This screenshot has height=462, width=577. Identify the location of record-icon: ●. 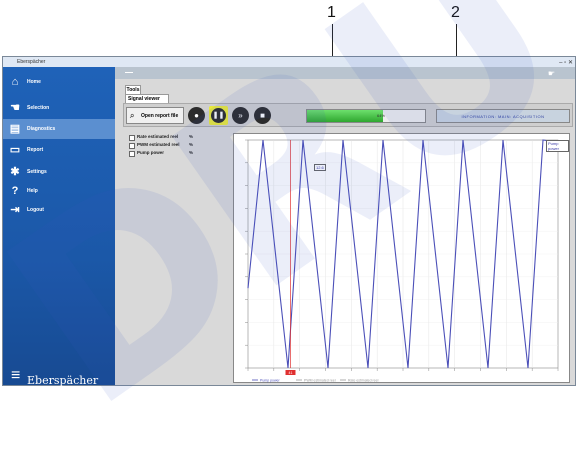
(196, 115).